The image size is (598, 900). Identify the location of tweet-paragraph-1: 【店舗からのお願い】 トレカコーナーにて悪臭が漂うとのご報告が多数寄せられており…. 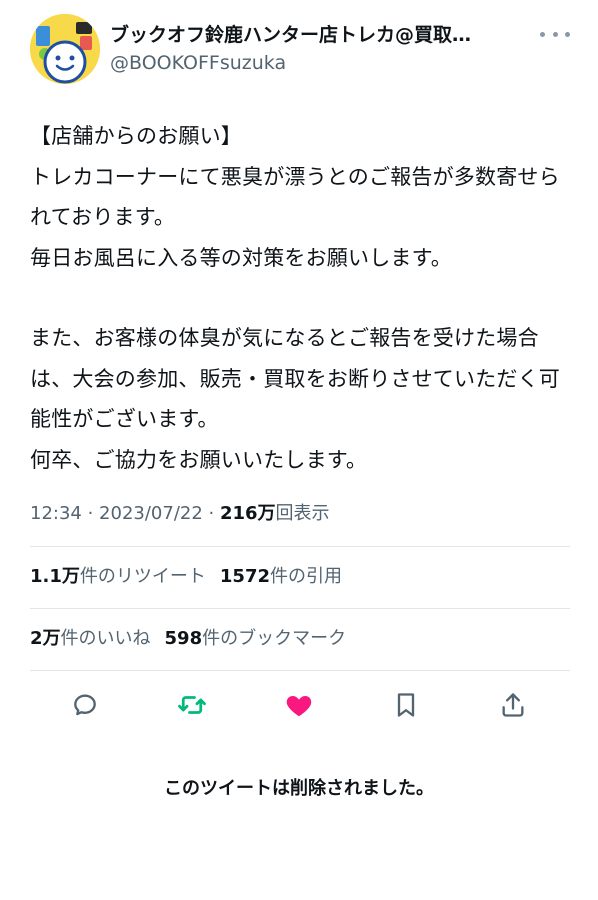
(295, 197).